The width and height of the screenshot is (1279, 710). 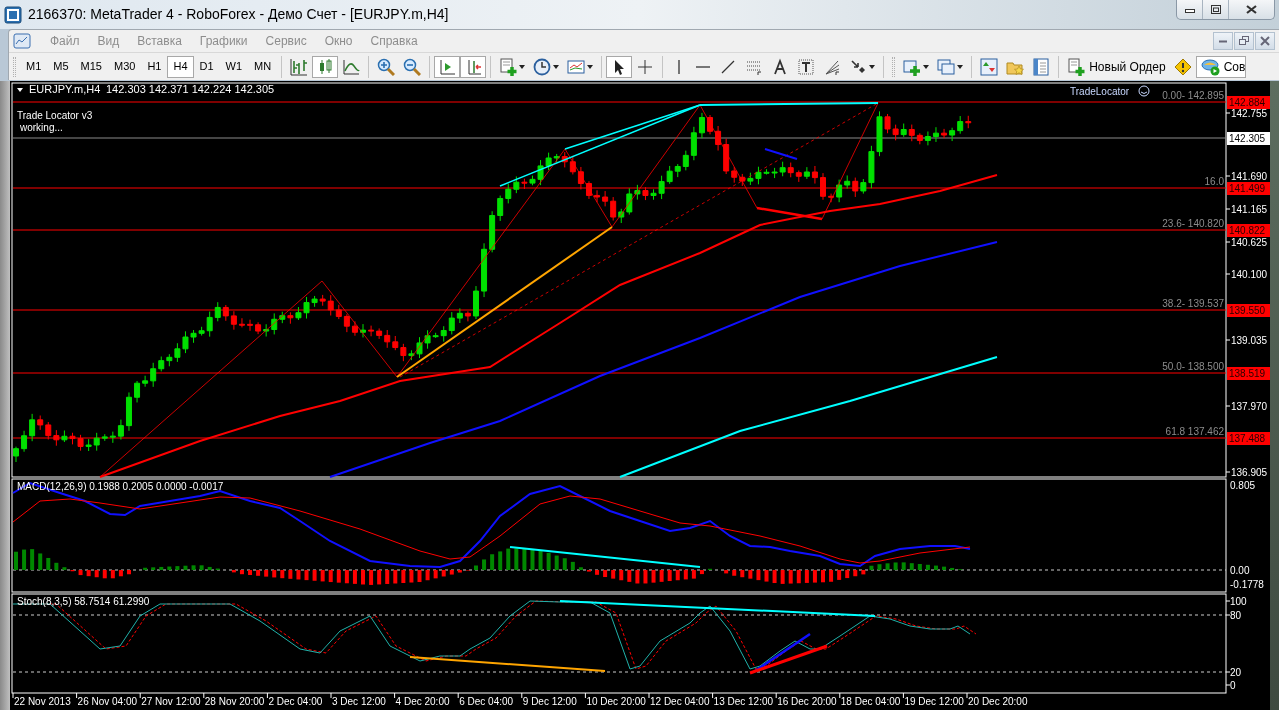 What do you see at coordinates (180, 66) in the screenshot?
I see `timeframe-button: H4` at bounding box center [180, 66].